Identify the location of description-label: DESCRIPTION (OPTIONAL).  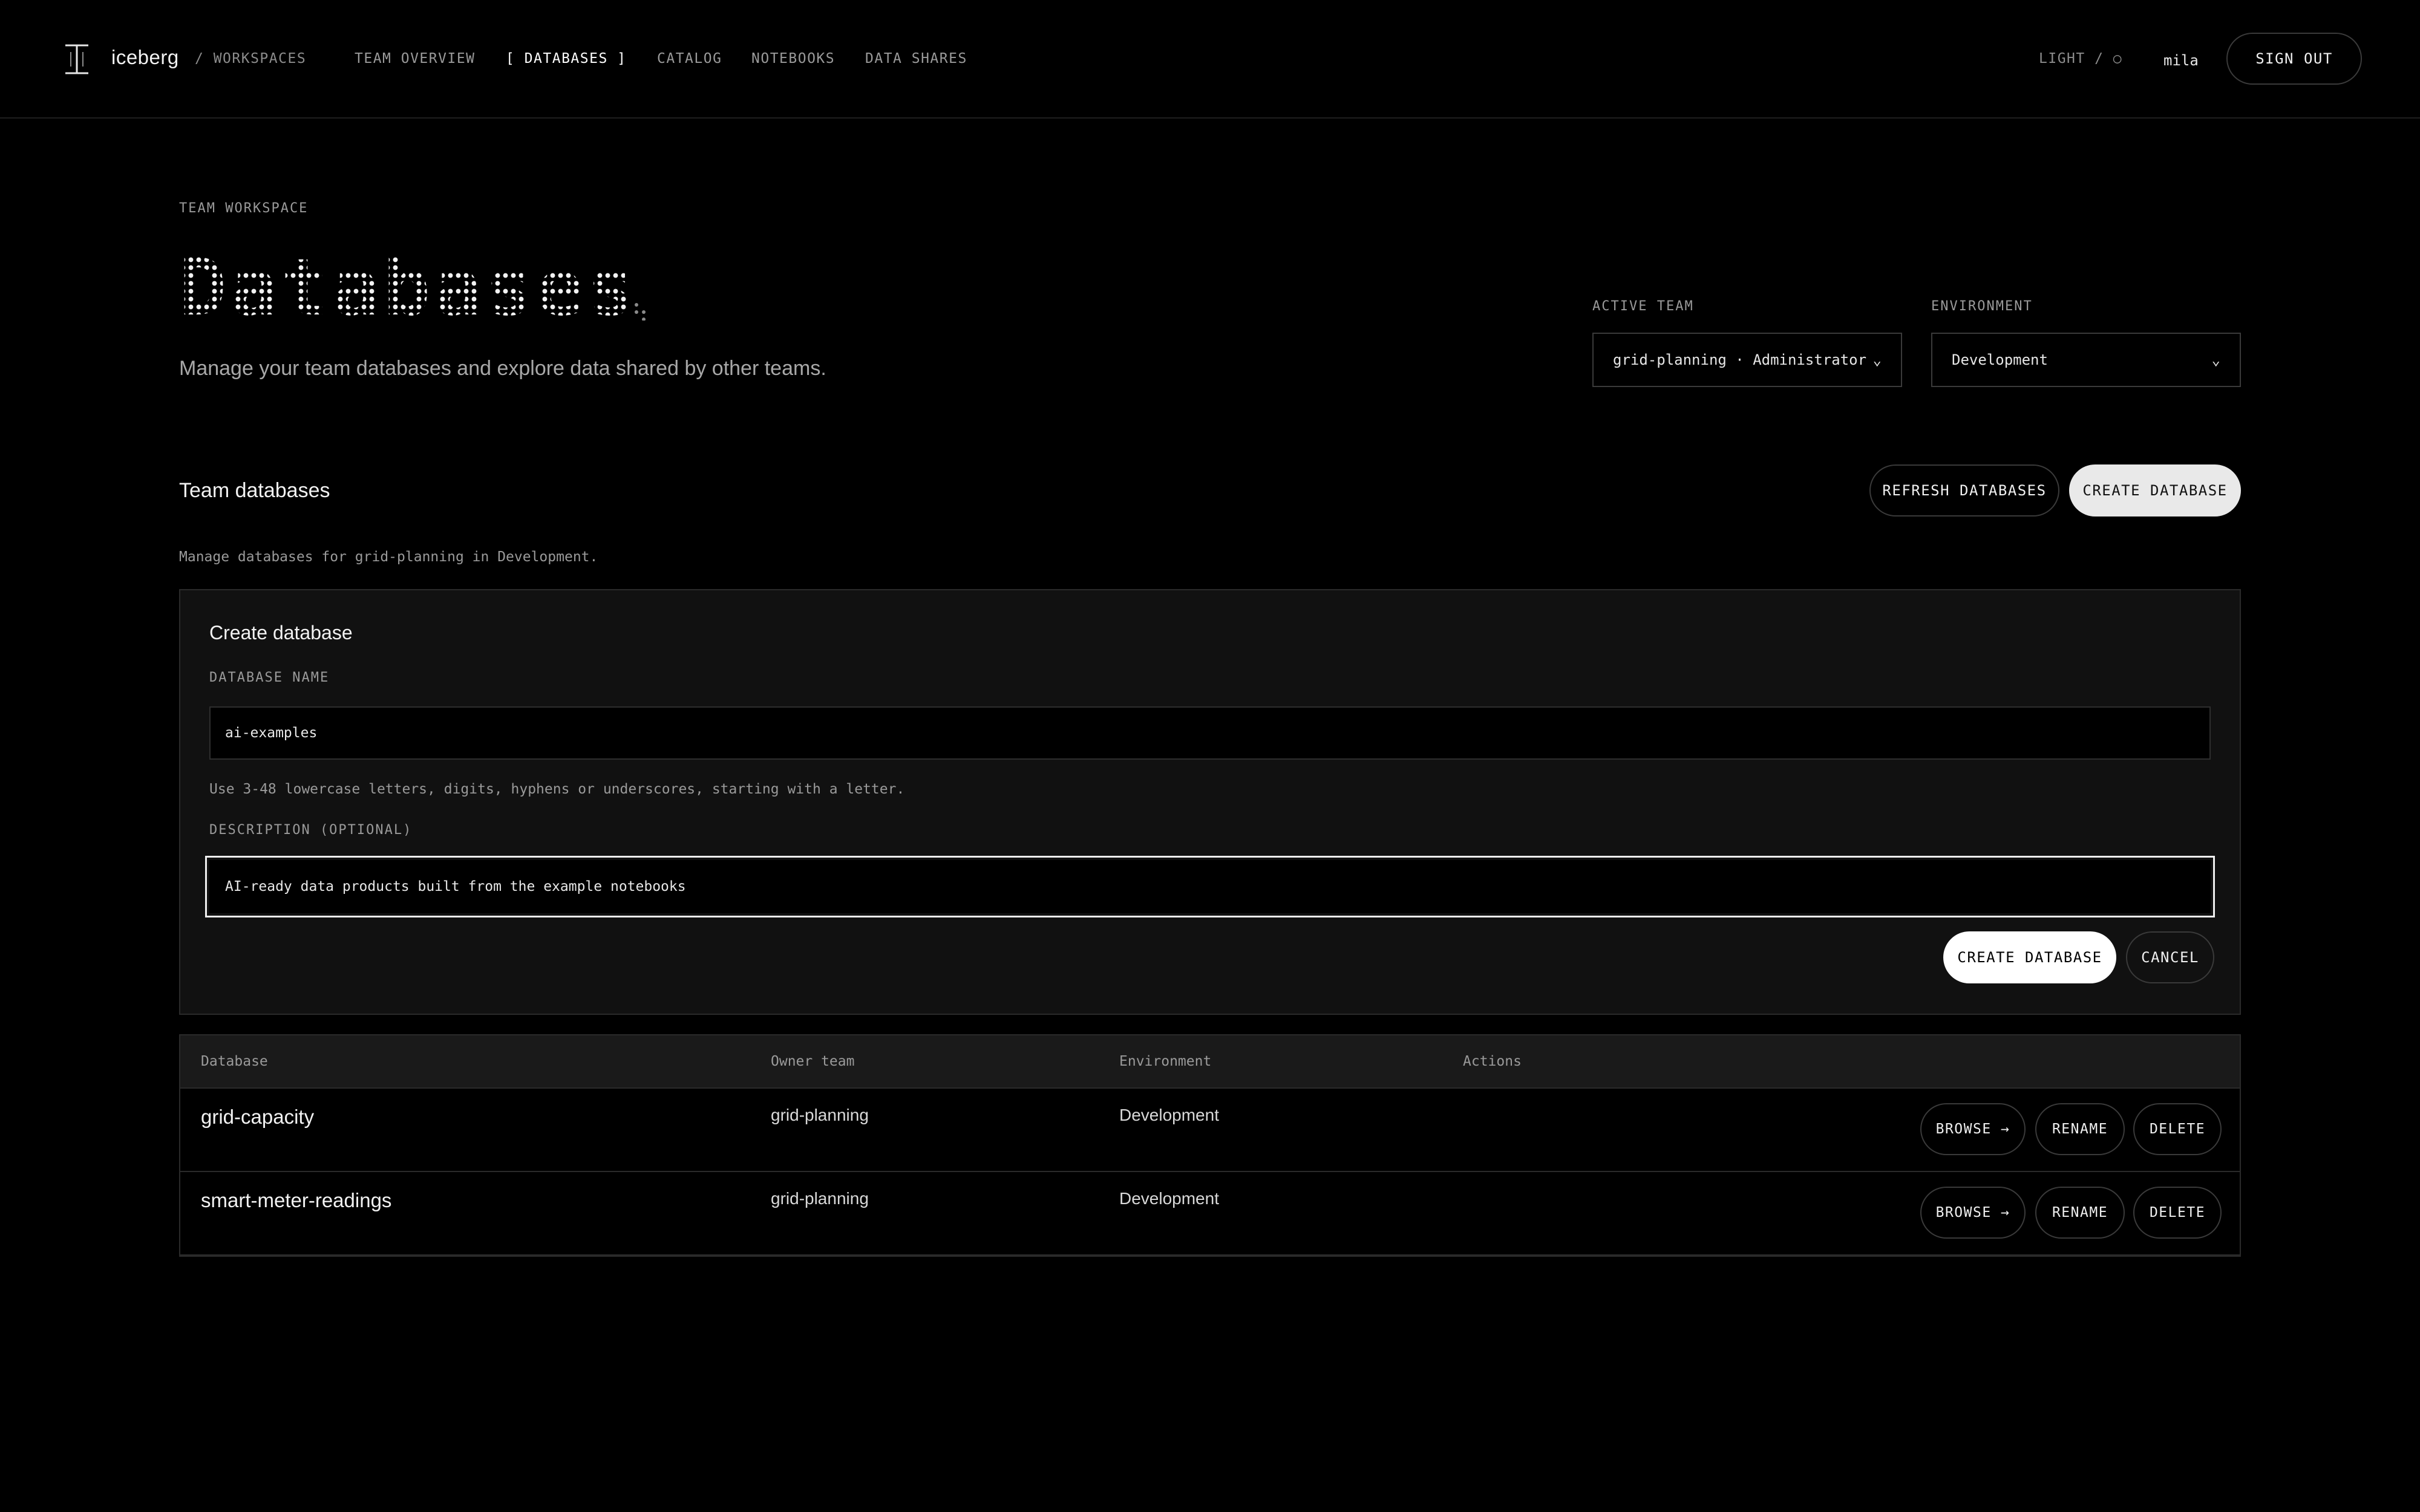
(311, 831).